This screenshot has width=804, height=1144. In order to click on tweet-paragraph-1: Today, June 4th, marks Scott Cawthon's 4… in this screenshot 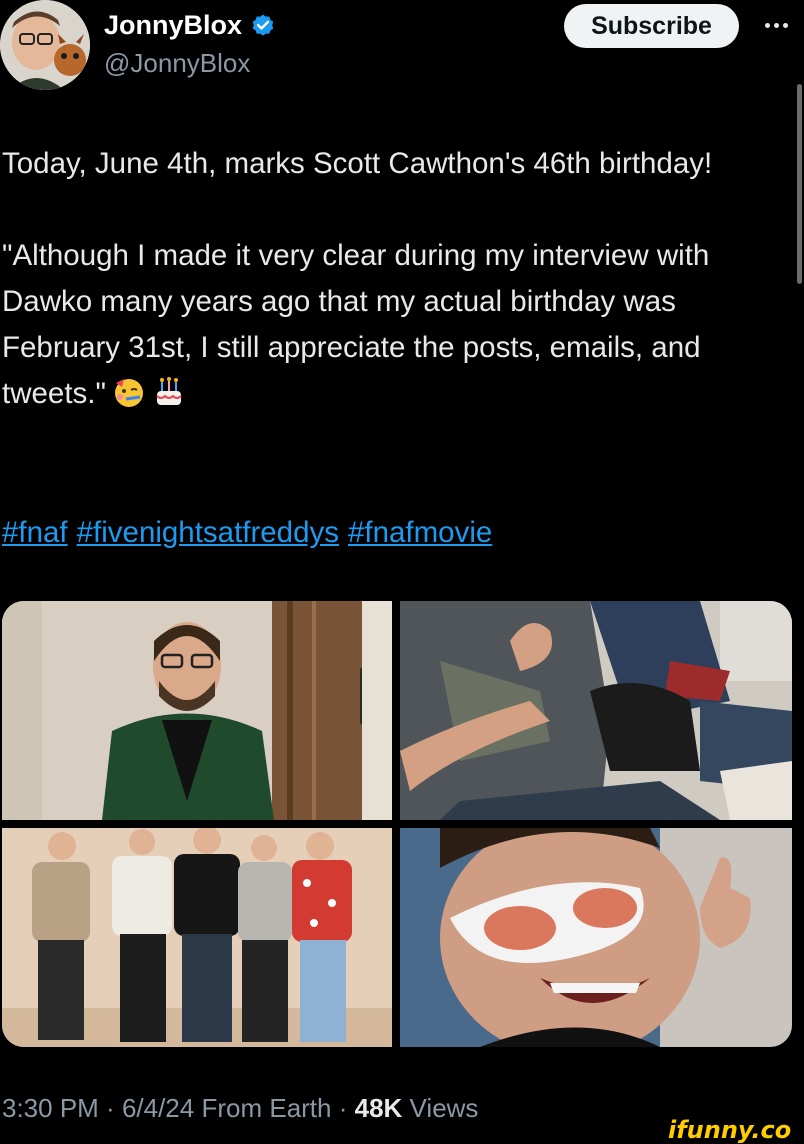, I will do `click(357, 163)`.